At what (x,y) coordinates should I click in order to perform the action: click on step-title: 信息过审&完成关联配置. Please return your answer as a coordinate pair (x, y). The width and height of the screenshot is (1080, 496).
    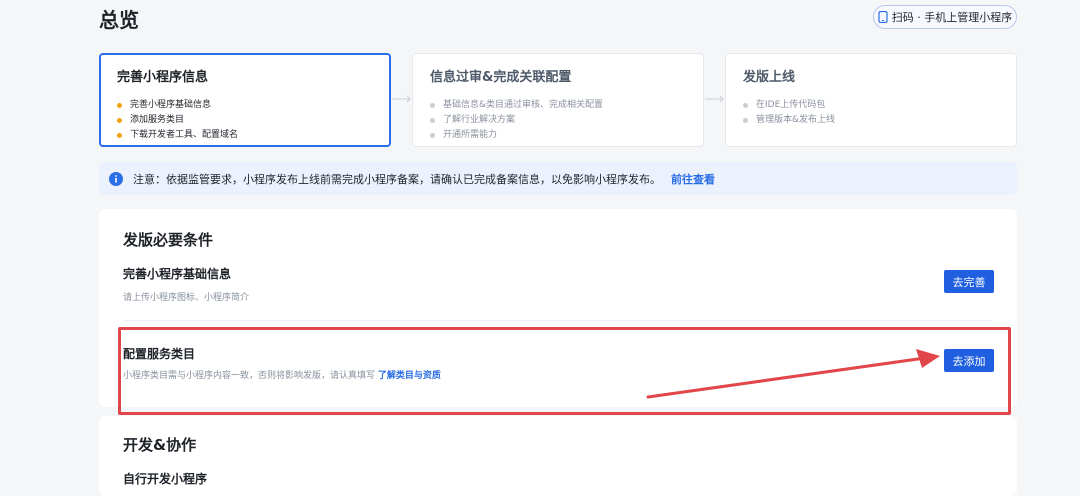
    Looking at the image, I should click on (501, 77).